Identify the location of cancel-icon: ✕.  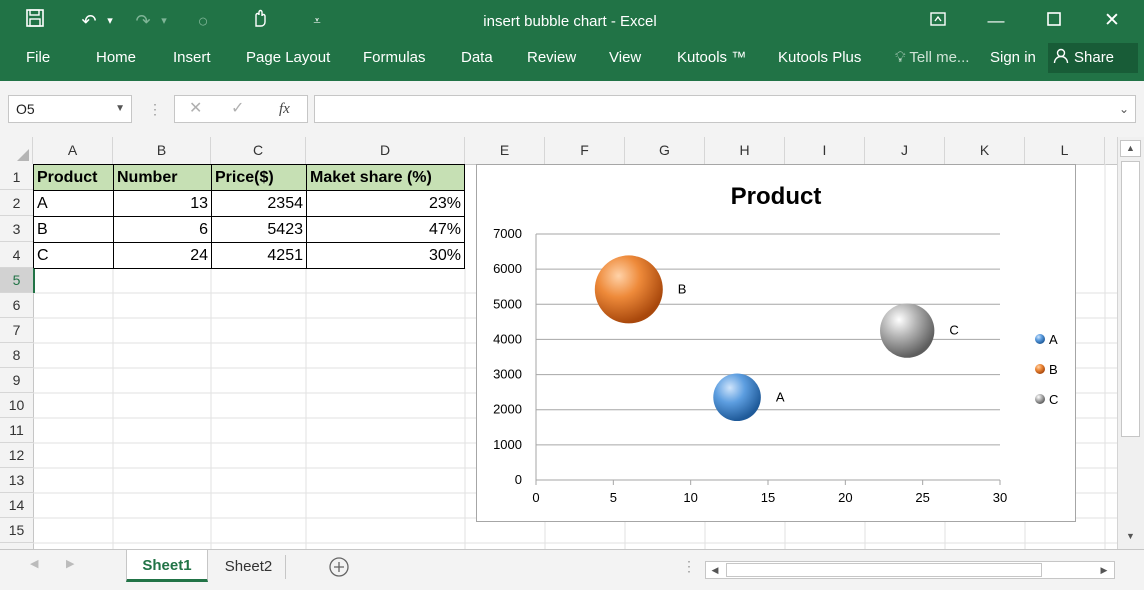
(195, 109).